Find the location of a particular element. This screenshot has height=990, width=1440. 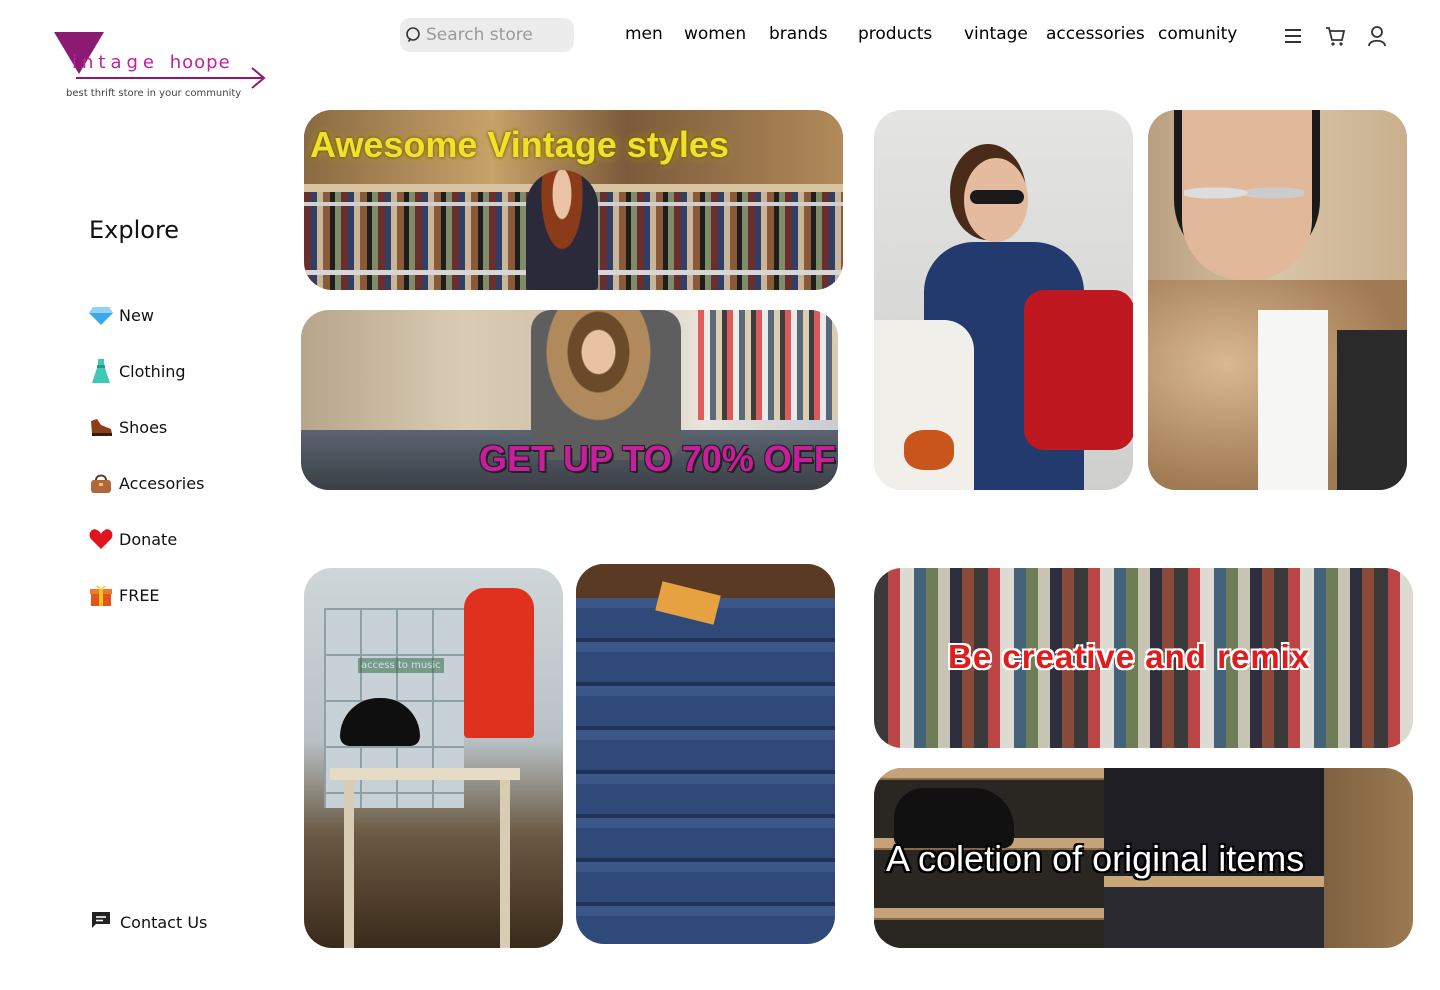

sunglasses is located at coordinates (997, 197).